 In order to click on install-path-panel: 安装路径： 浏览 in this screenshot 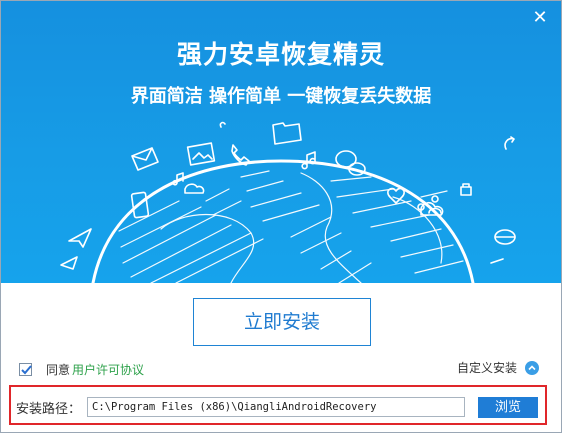, I will do `click(278, 405)`.